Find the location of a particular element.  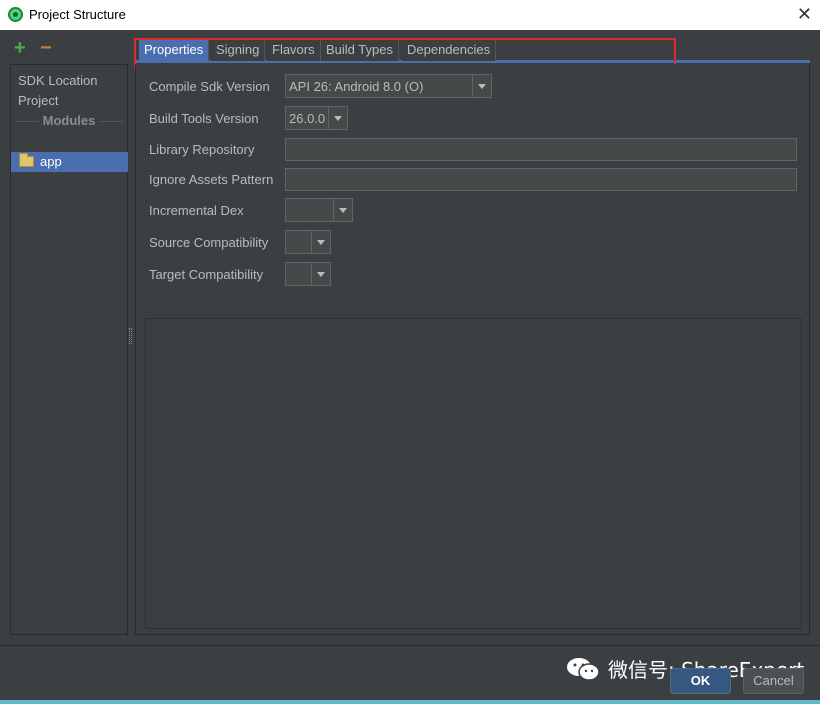

incremental-dex-label: Incremental Dex is located at coordinates (196, 210).